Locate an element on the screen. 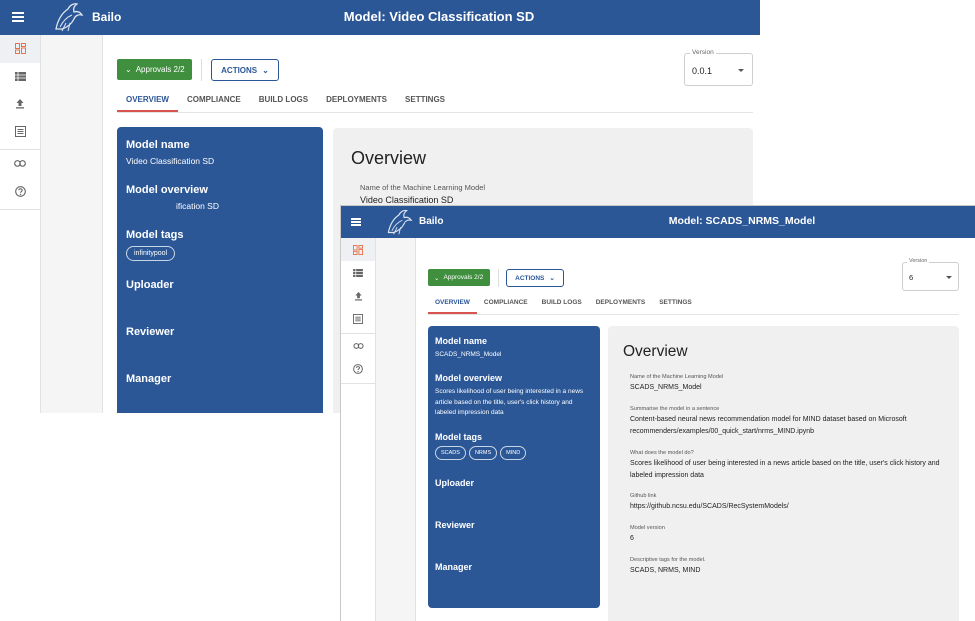 The width and height of the screenshot is (975, 621). models-icon is located at coordinates (358, 272).